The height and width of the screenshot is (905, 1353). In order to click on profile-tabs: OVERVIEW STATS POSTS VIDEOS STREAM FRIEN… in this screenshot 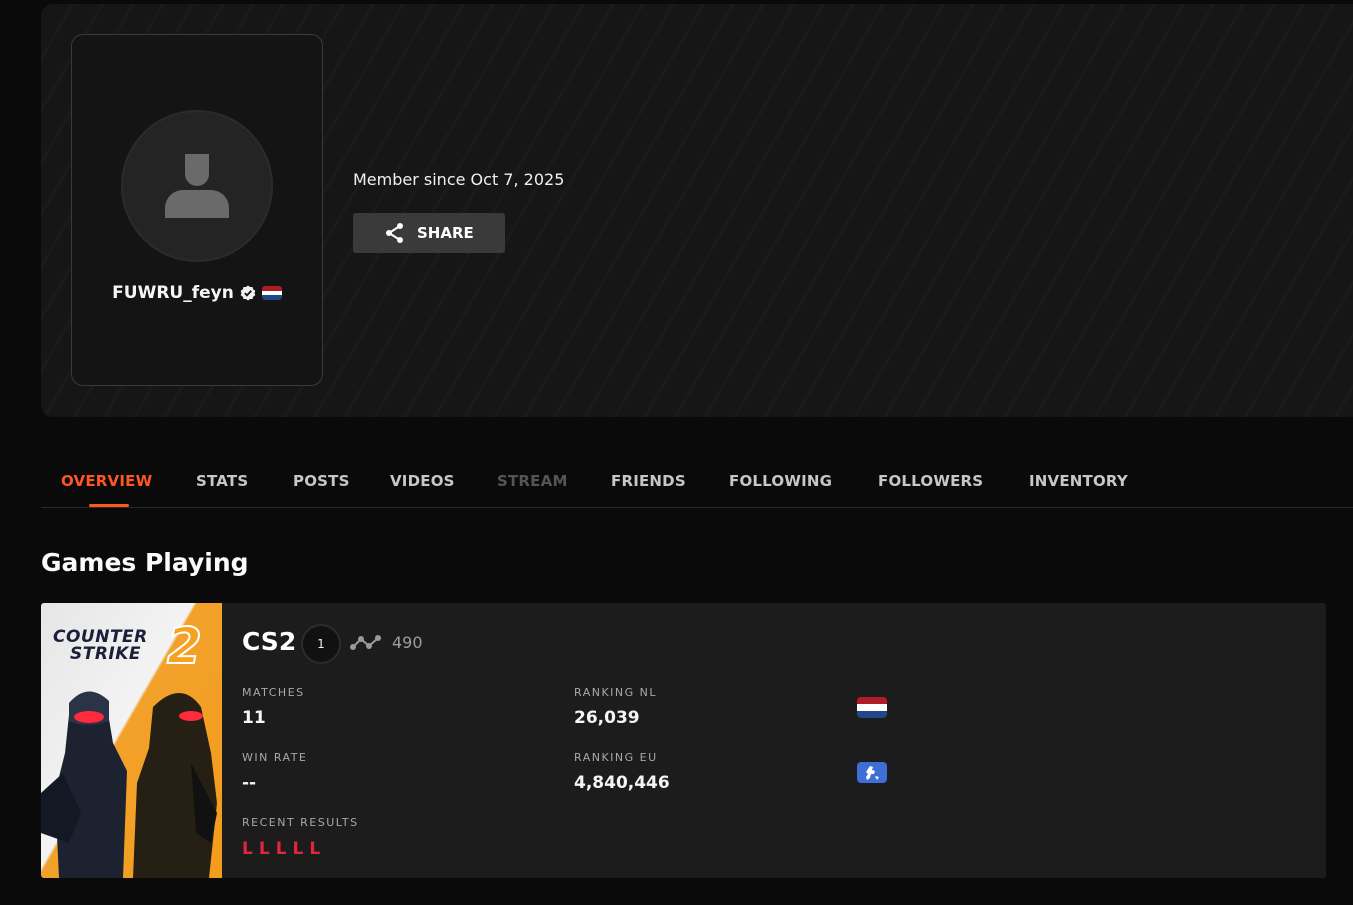, I will do `click(697, 487)`.